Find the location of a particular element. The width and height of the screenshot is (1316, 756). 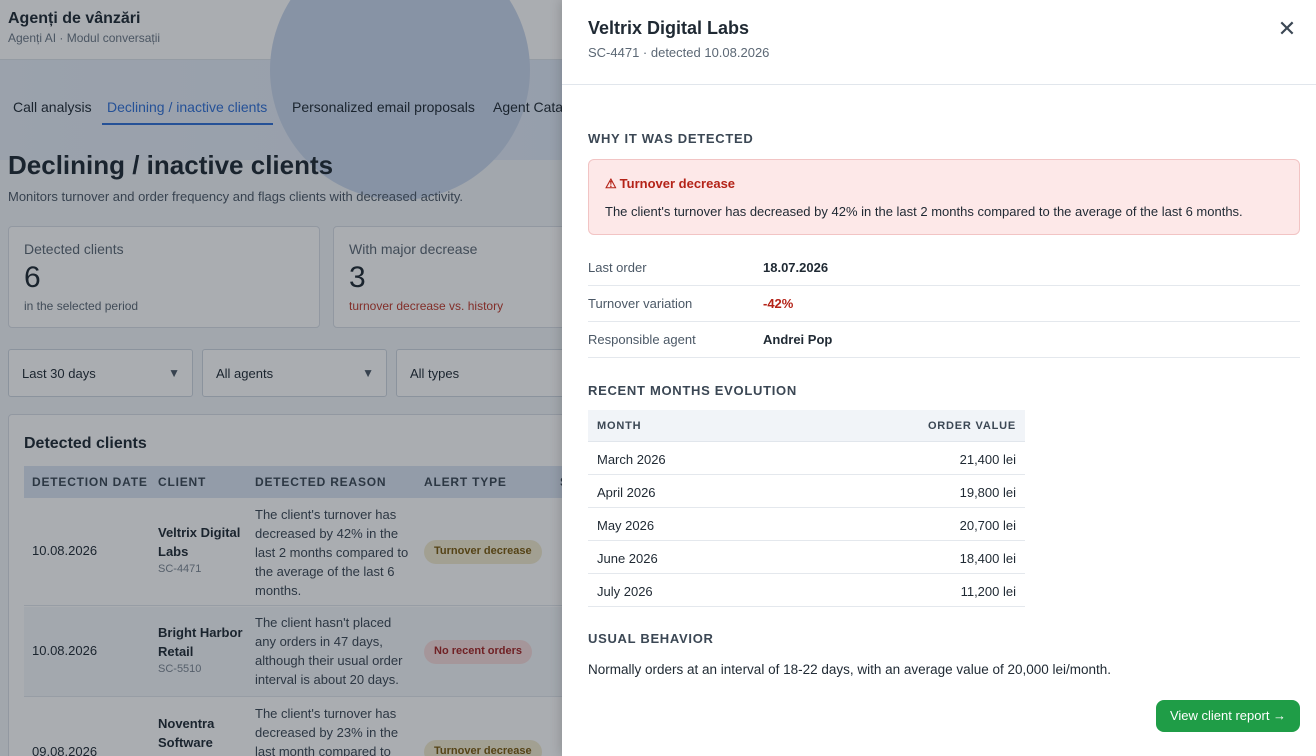

close-icon: ✕ is located at coordinates (1287, 29).